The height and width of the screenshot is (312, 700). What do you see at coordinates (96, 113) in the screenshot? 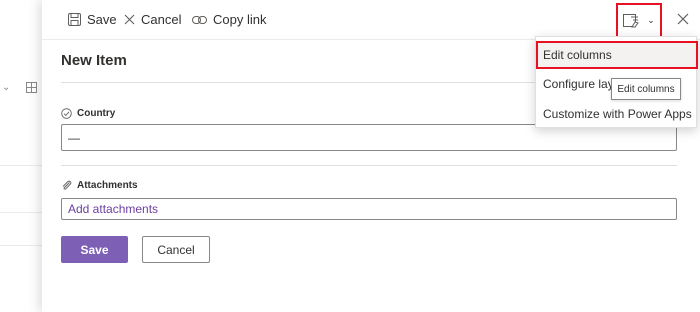
I see `country-label-text: Country` at bounding box center [96, 113].